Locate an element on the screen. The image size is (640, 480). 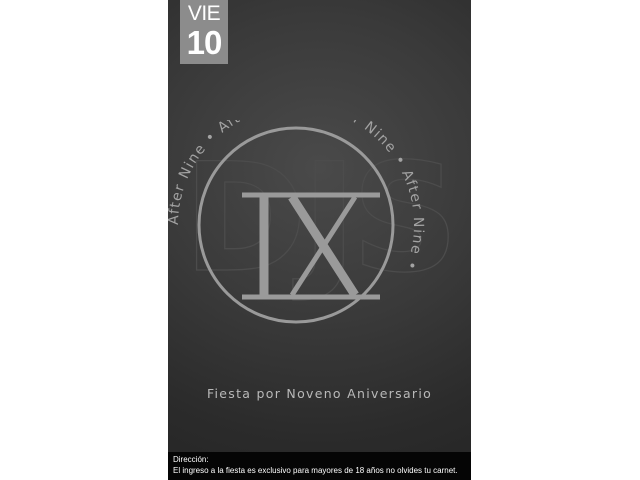
address-label: Dirección: is located at coordinates (191, 459).